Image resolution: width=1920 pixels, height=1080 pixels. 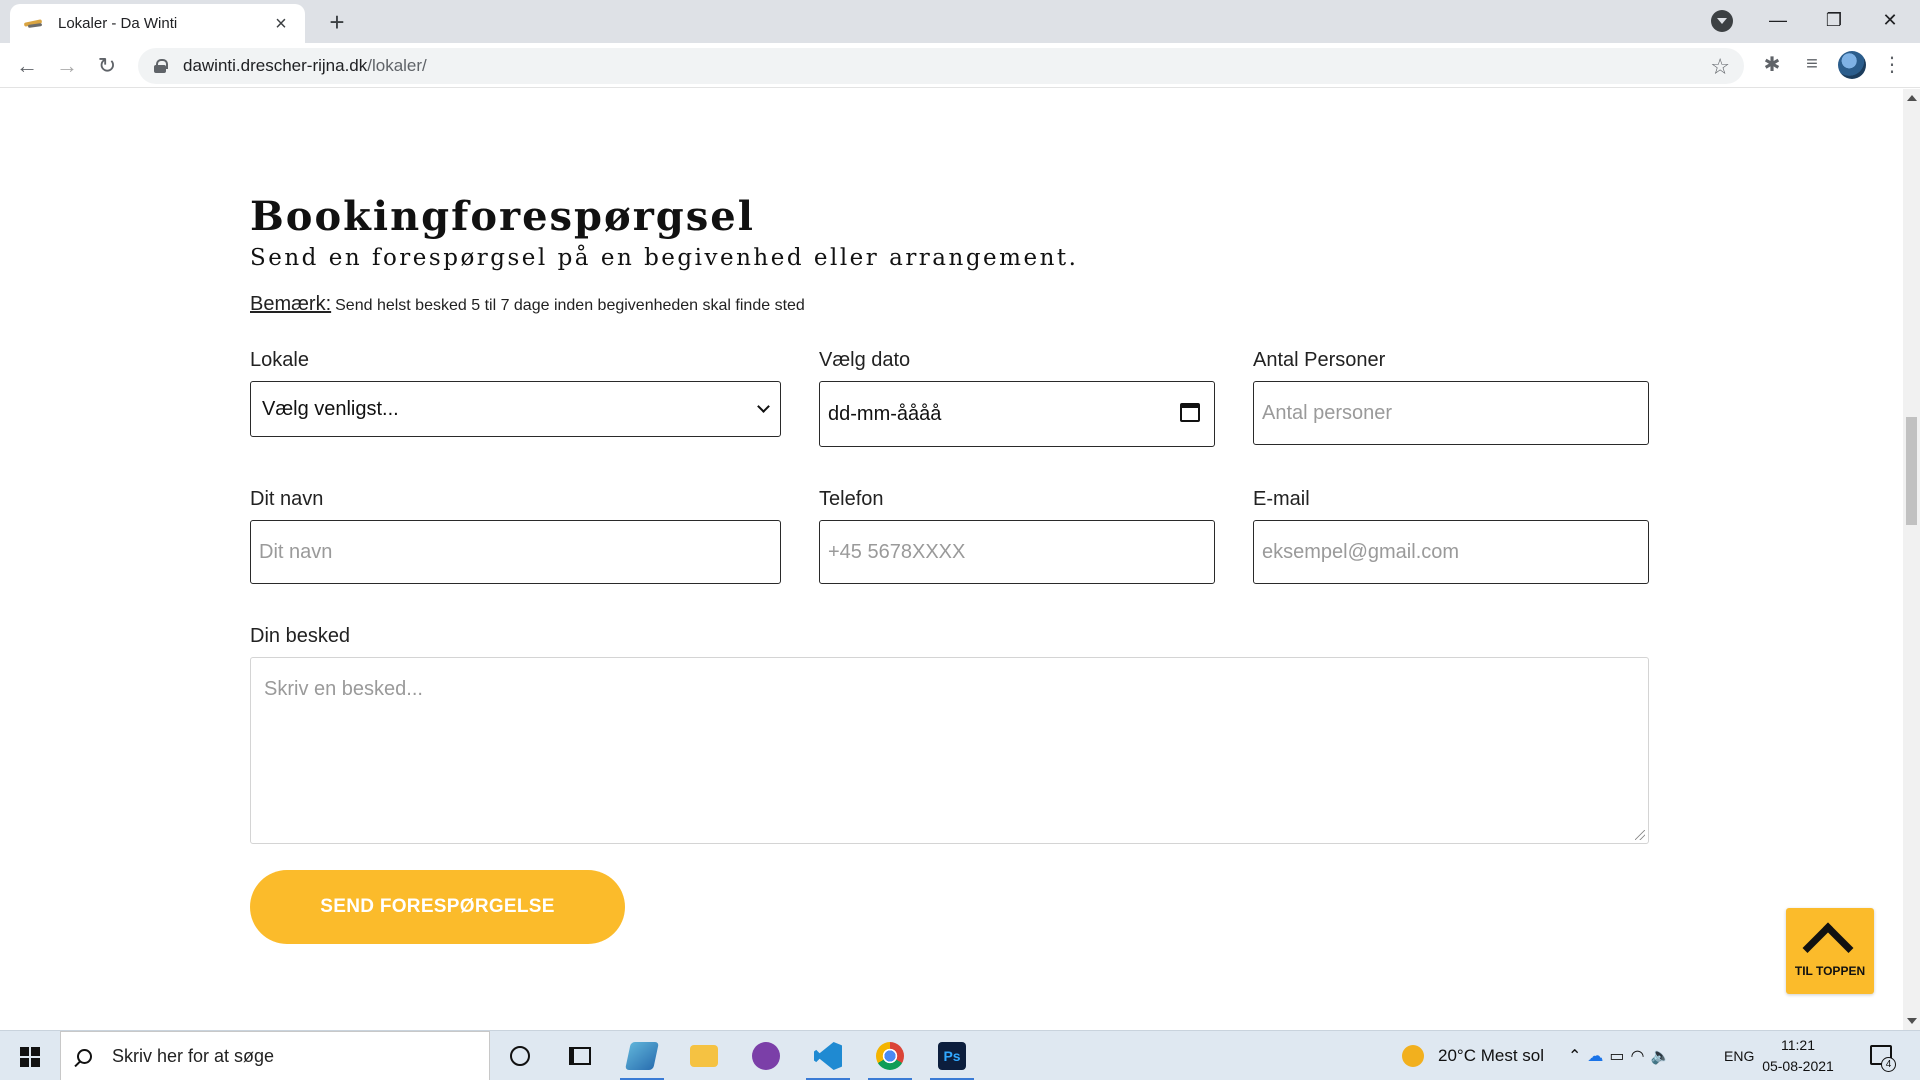 I want to click on file-explorer-icon, so click(x=704, y=1055).